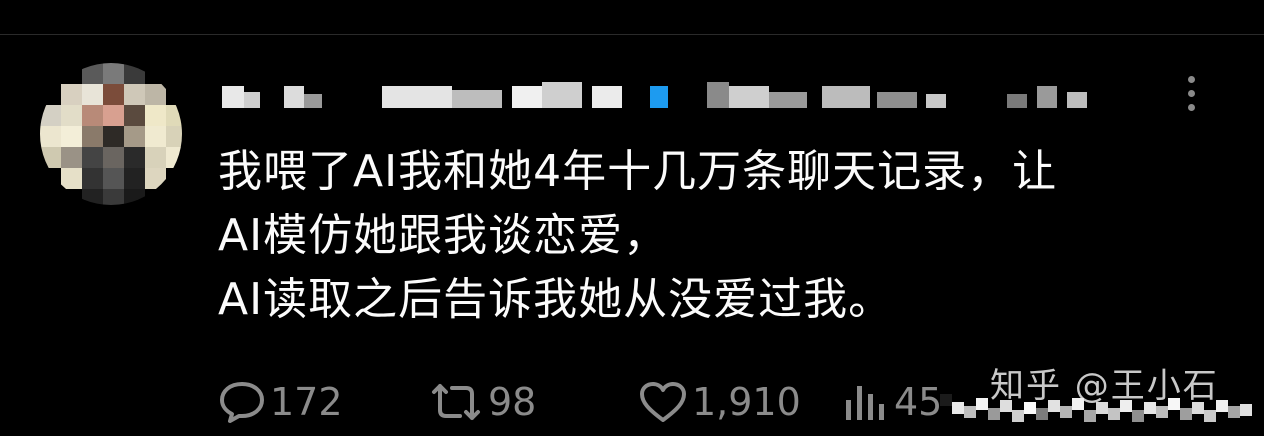 This screenshot has height=436, width=1264. What do you see at coordinates (672, 98) in the screenshot?
I see `author-name-redacted` at bounding box center [672, 98].